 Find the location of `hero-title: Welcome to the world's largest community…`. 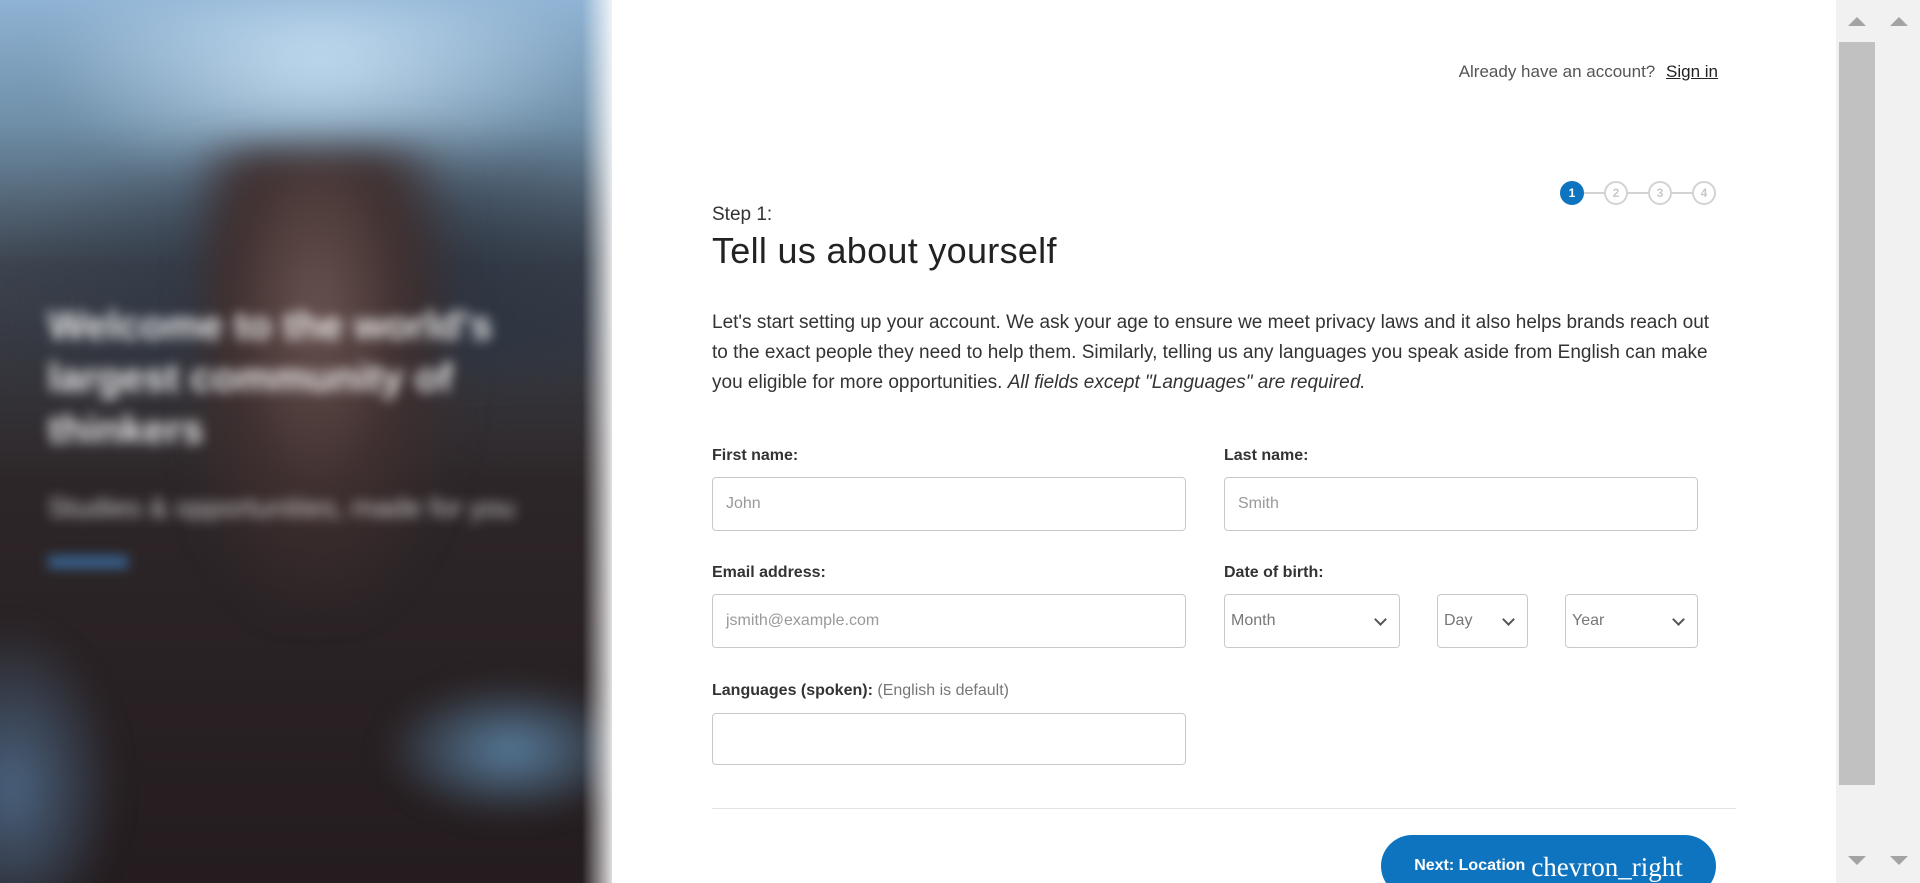

hero-title: Welcome to the world's largest community… is located at coordinates (270, 378).